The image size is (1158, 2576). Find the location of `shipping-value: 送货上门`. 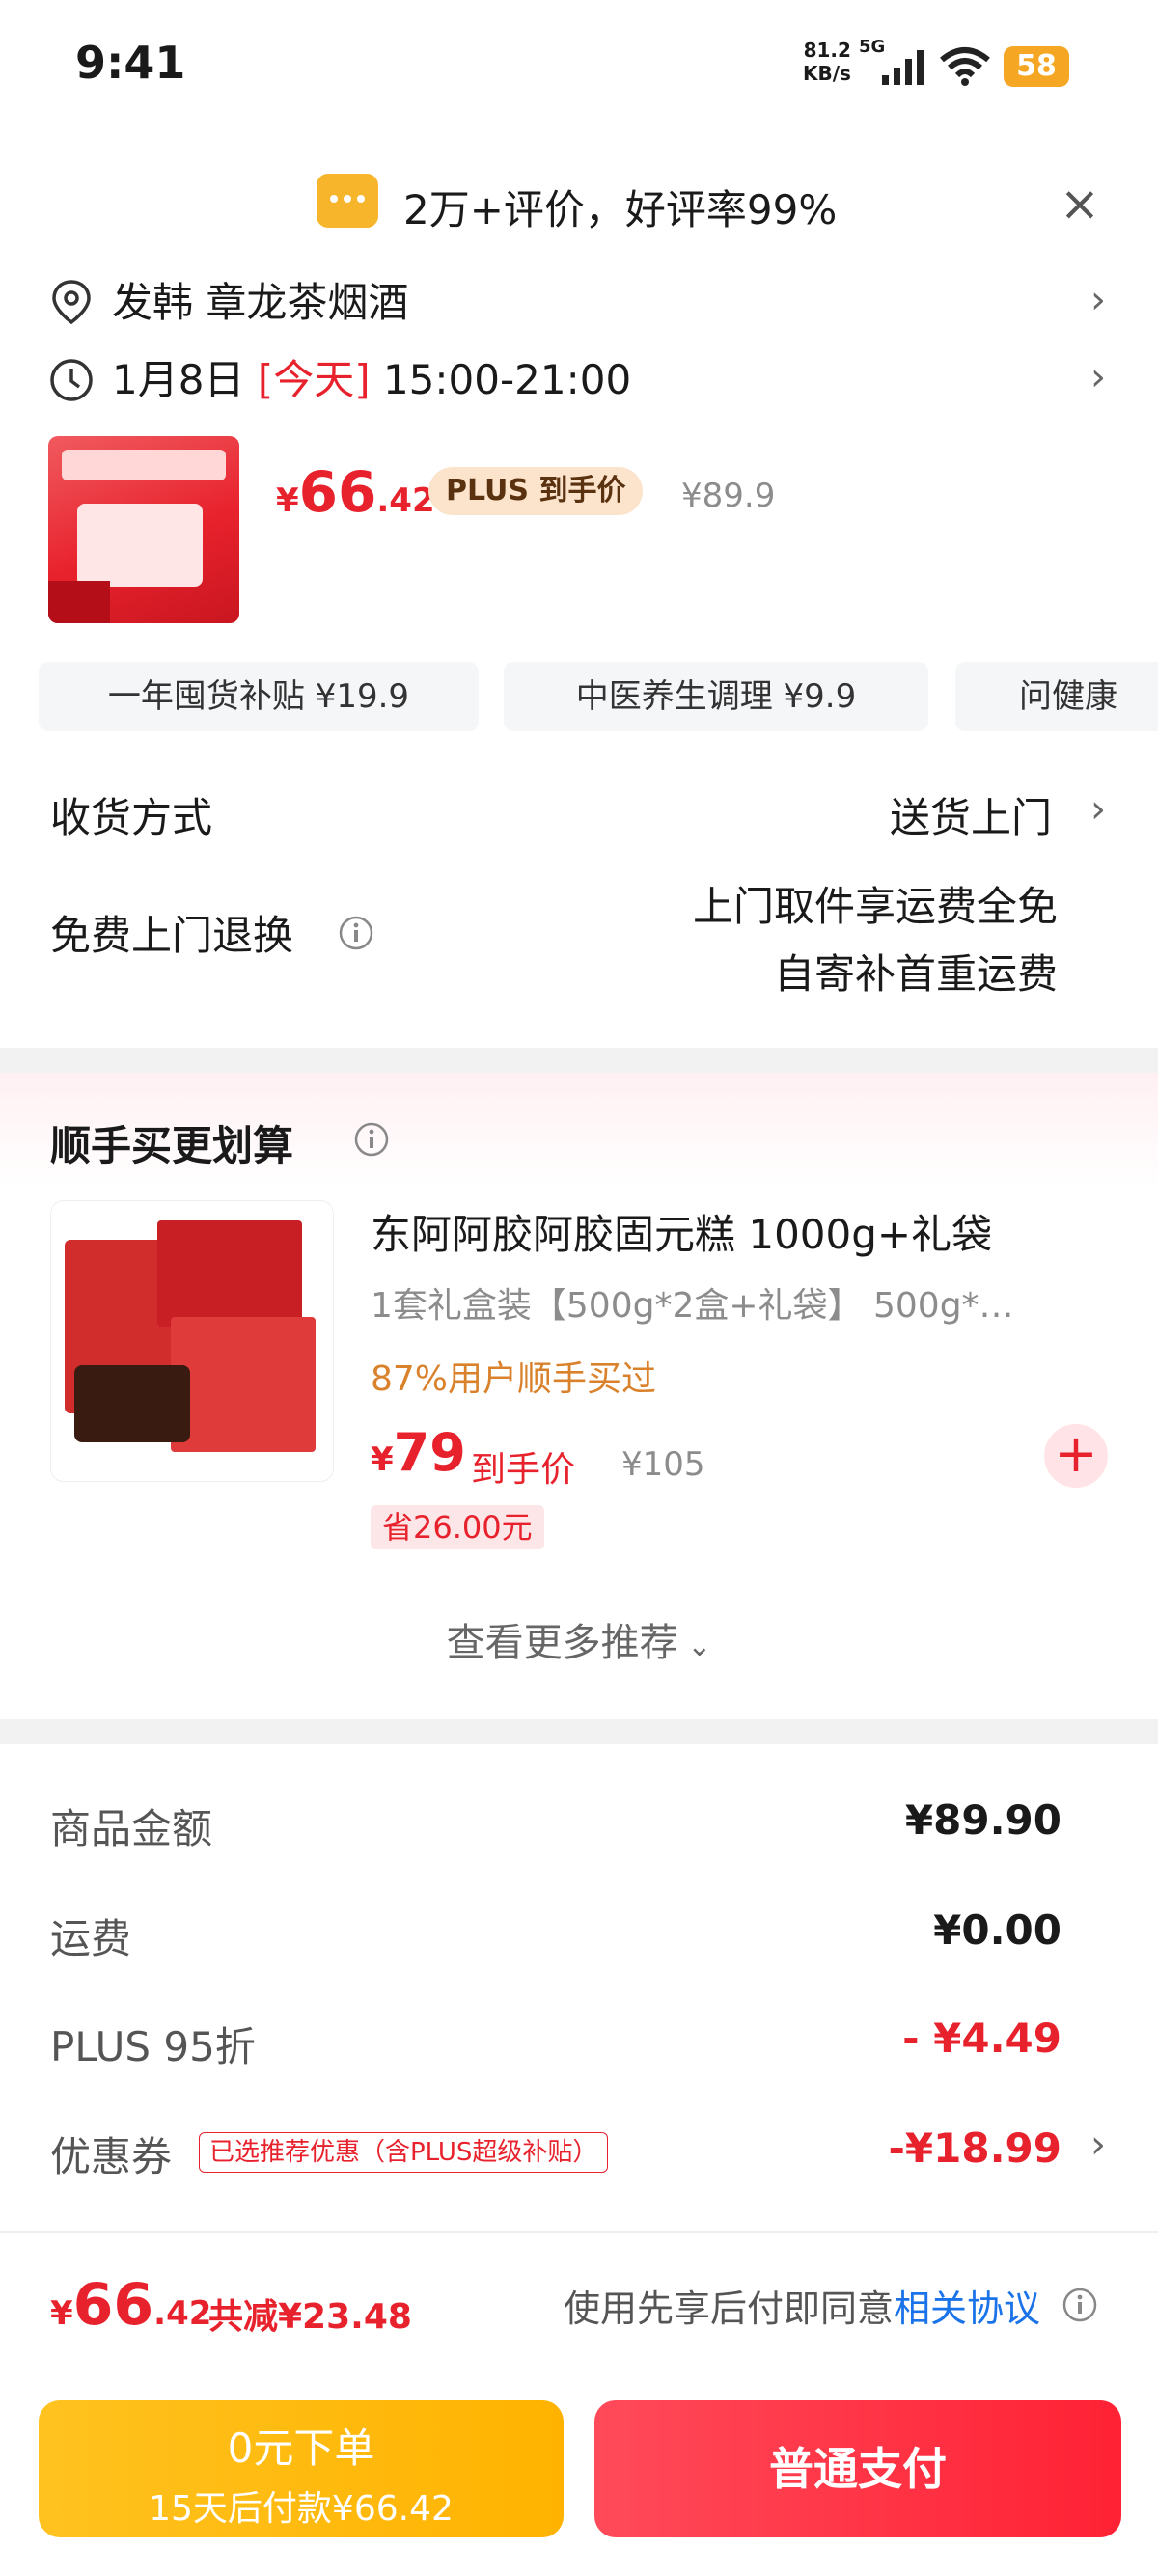

shipping-value: 送货上门 is located at coordinates (950, 815).